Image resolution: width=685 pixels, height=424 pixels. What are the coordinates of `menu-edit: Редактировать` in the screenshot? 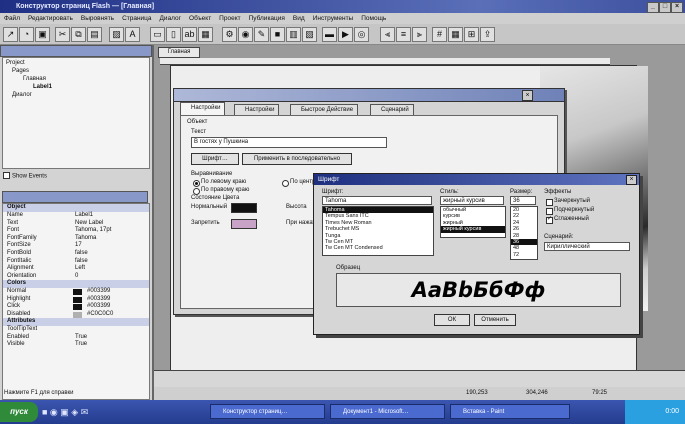 It's located at (50, 18).